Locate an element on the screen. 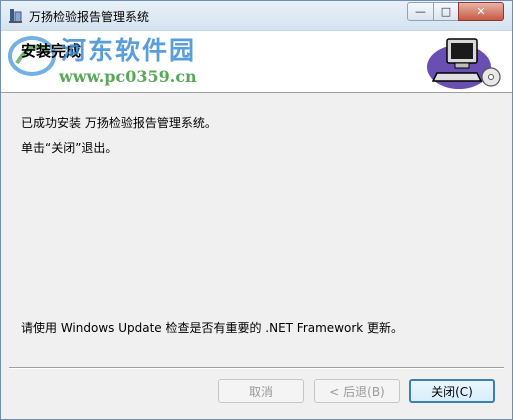 Image resolution: width=513 pixels, height=420 pixels. exit-instruction: 单击“关闭”退出。 is located at coordinates (69, 148).